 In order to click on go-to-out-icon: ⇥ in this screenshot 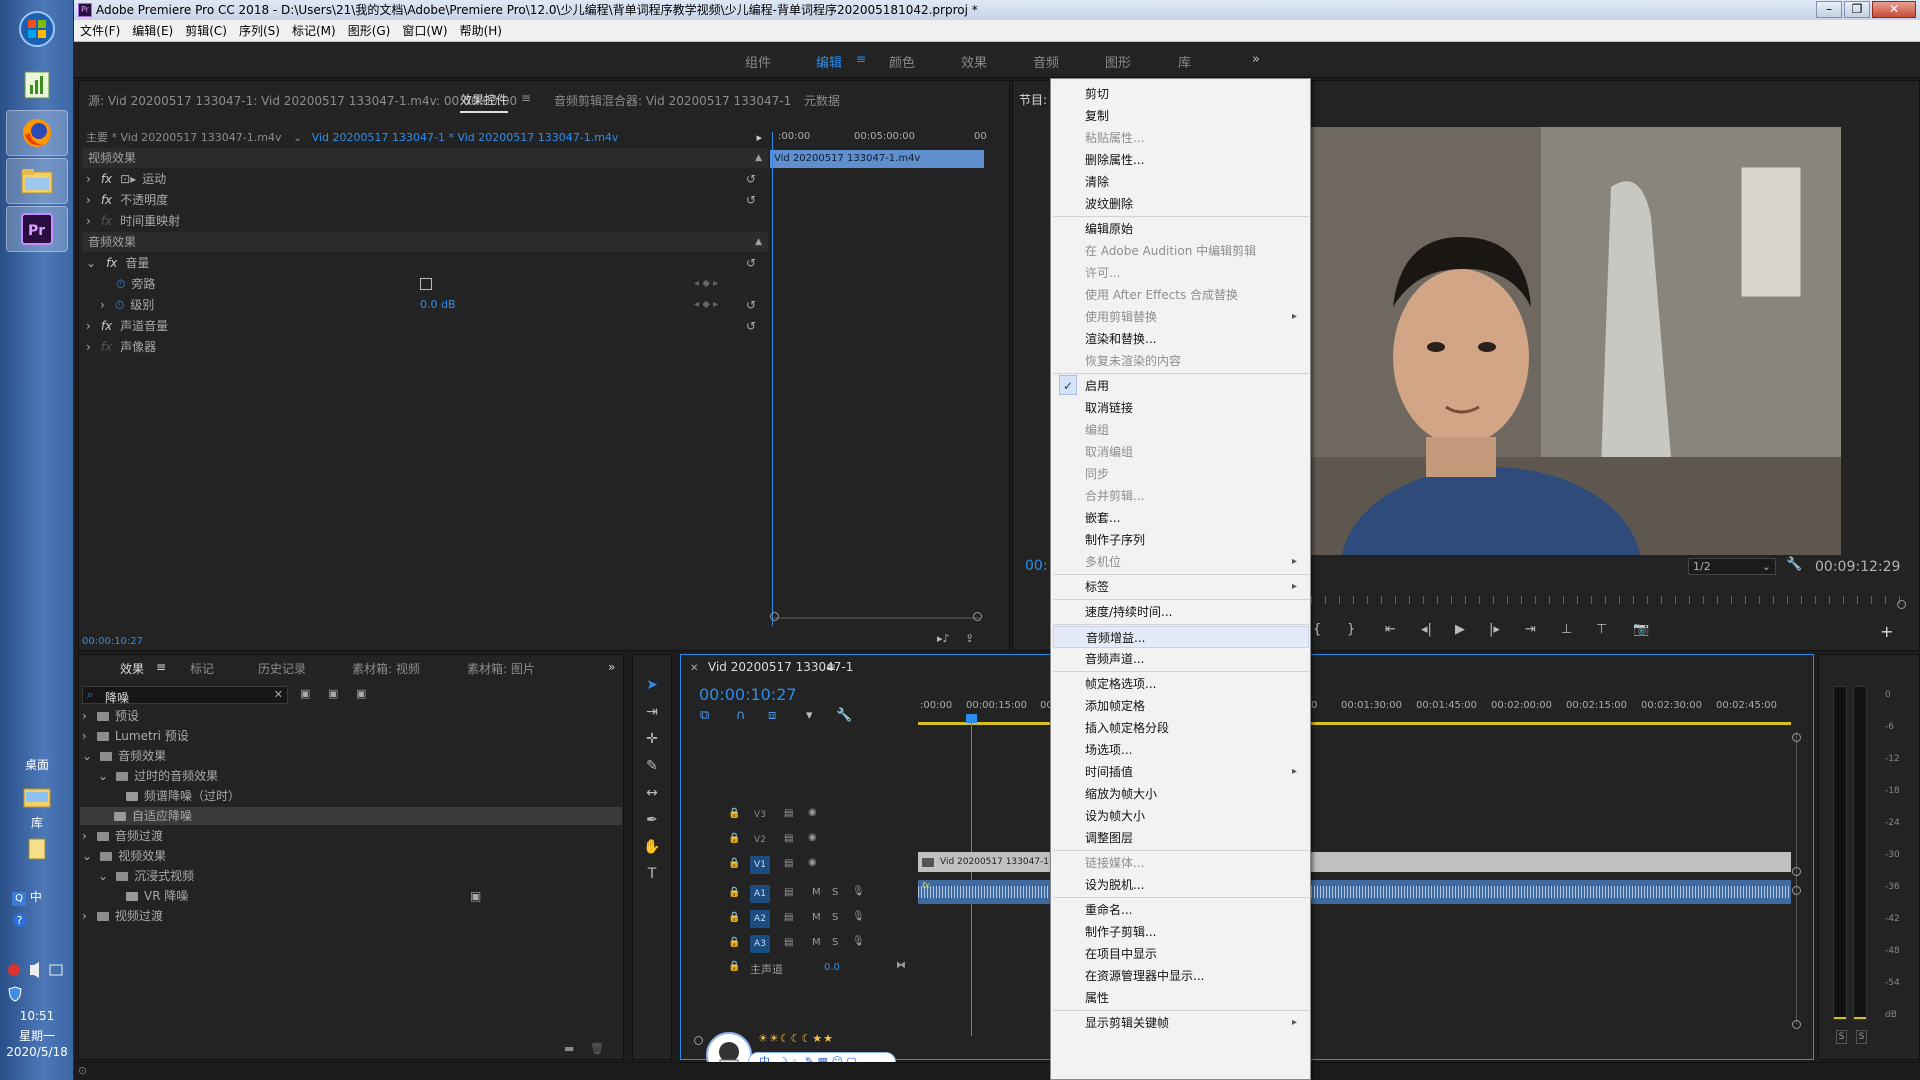, I will do `click(1530, 629)`.